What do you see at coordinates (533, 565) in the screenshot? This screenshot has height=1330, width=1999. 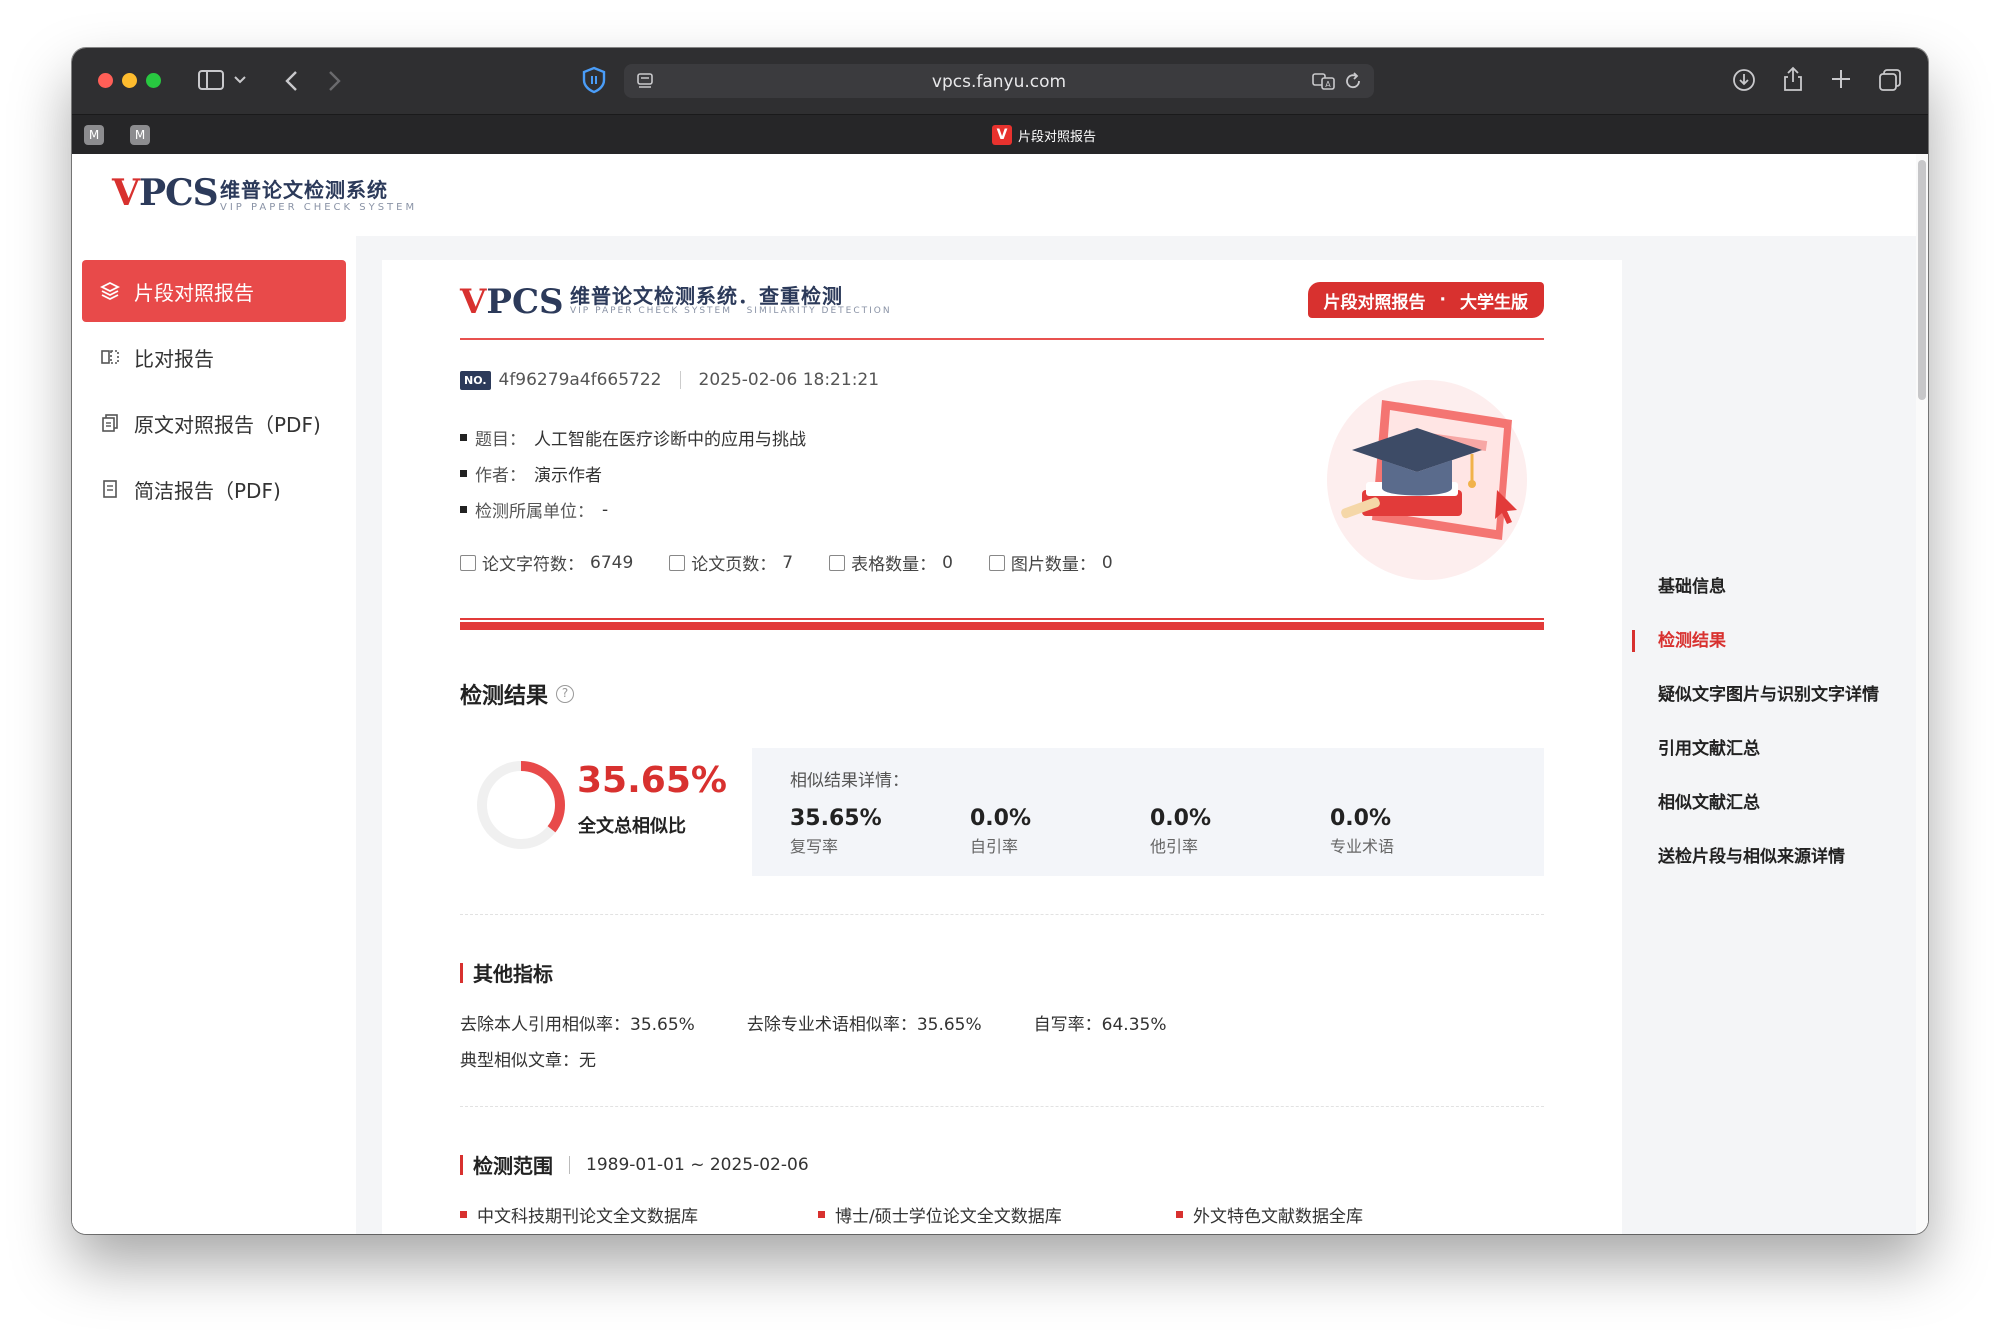 I see `stat-label: 论文字符数：` at bounding box center [533, 565].